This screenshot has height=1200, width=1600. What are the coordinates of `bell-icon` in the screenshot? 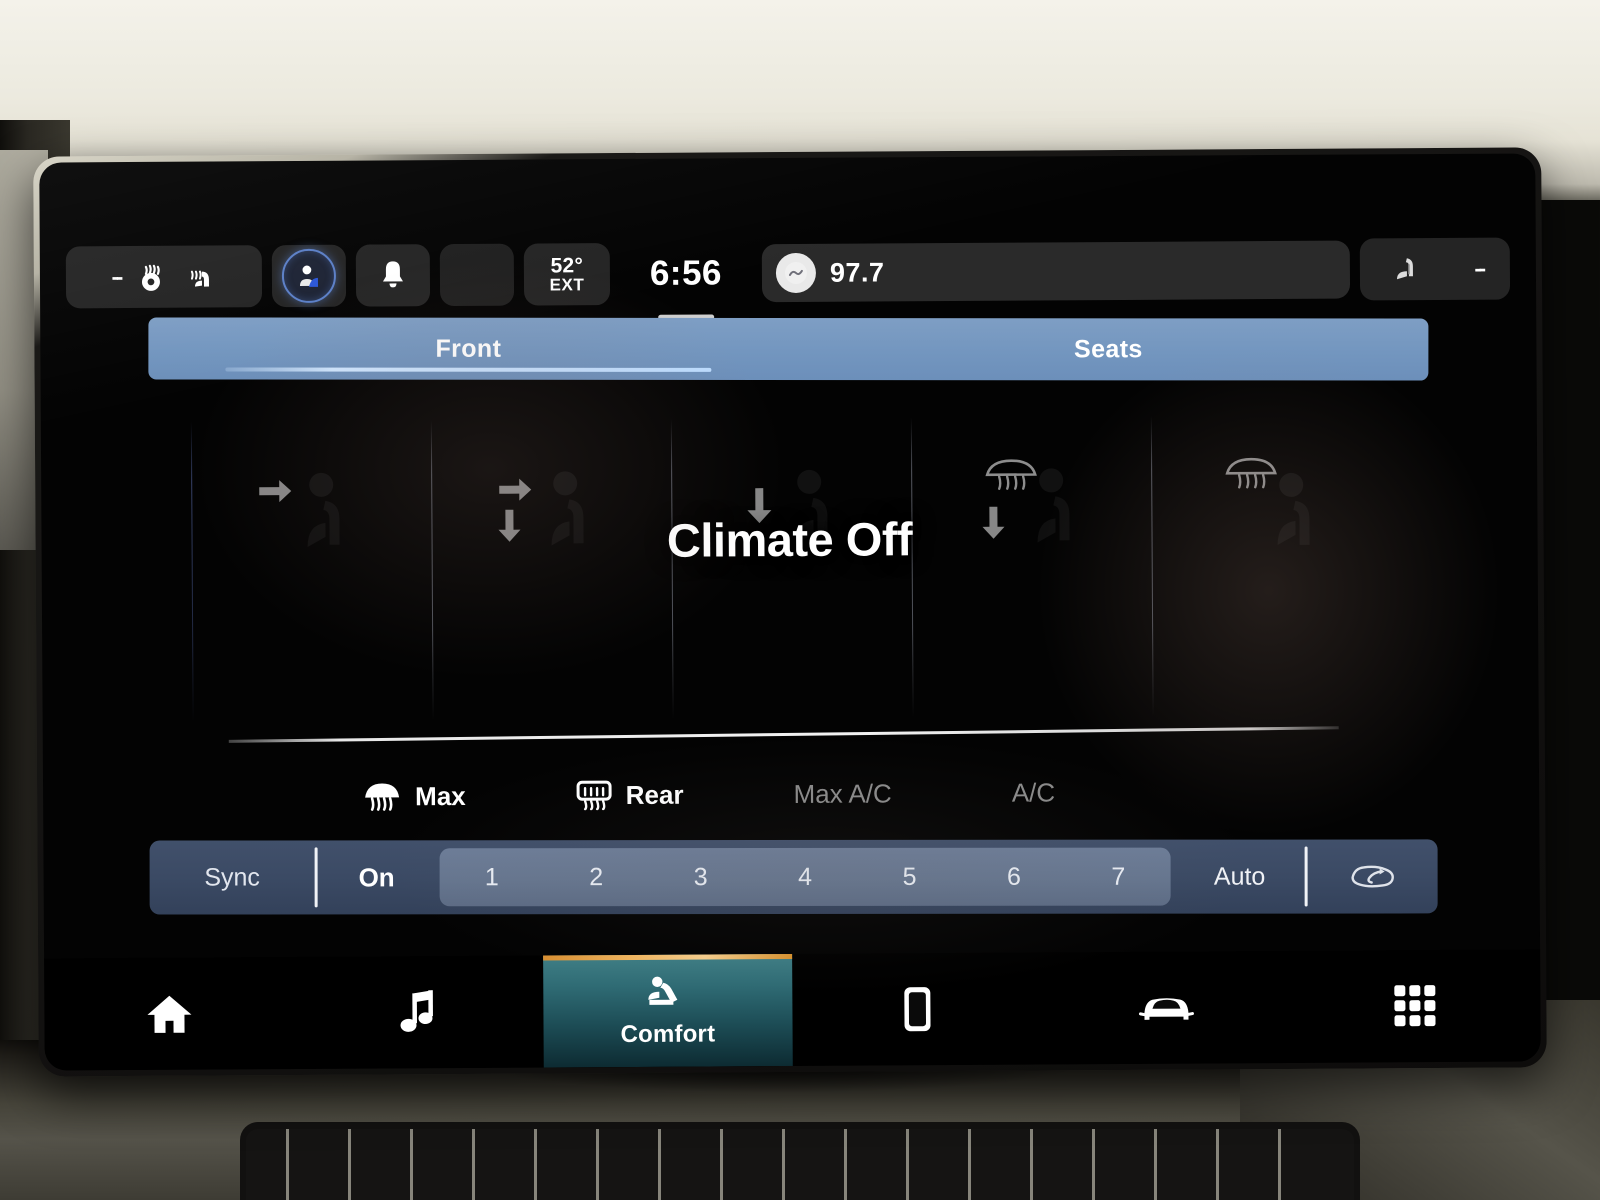 It's located at (392, 274).